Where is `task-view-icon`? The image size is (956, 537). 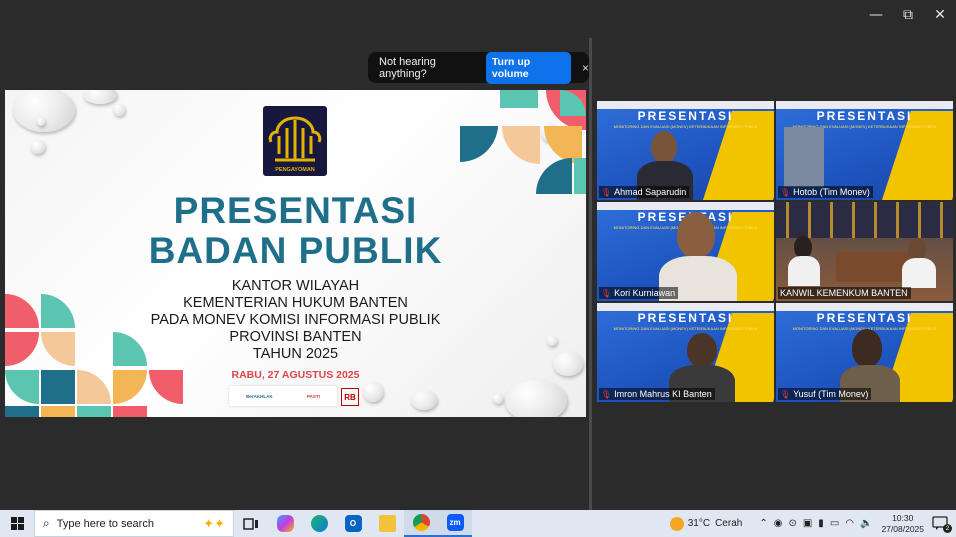
task-view-icon is located at coordinates (251, 523).